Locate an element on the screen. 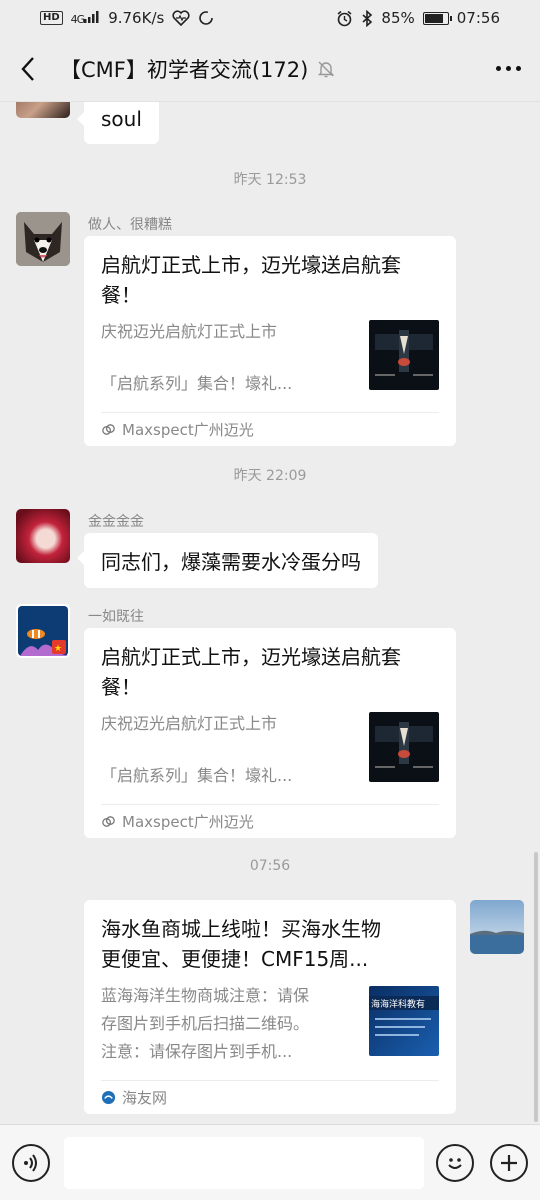 The image size is (540, 1200). message-bubble: 同志们，爆藻需要水冷蛋分吗 is located at coordinates (227, 560).